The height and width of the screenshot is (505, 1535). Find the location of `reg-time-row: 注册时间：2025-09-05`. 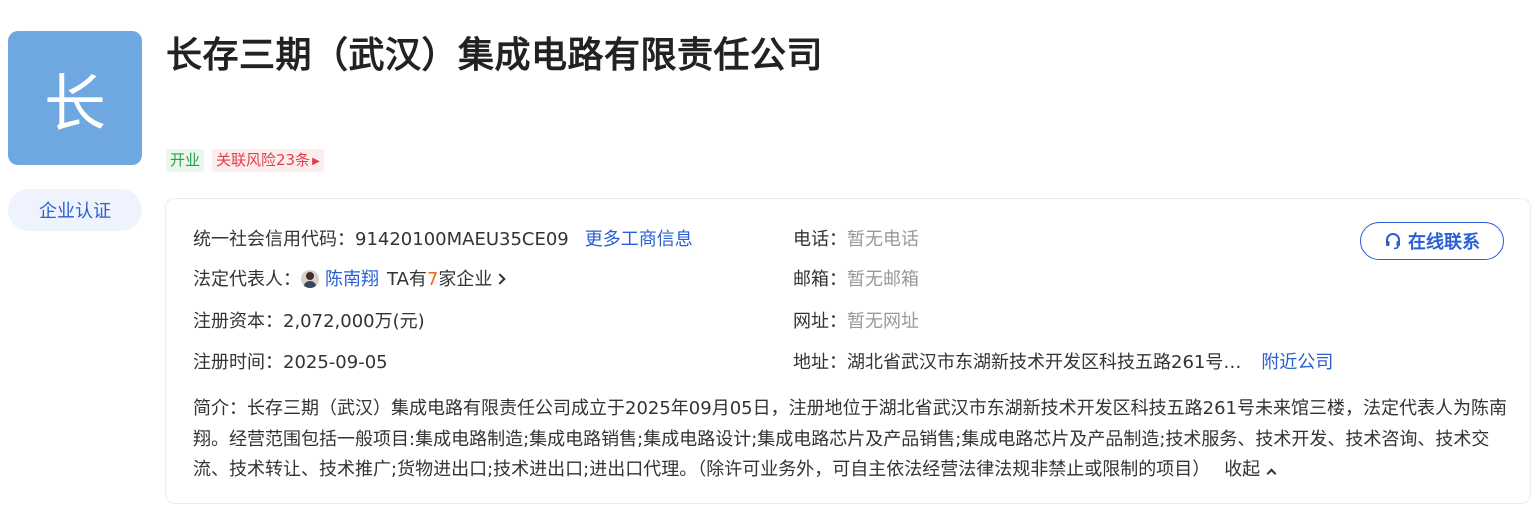

reg-time-row: 注册时间：2025-09-05 is located at coordinates (290, 363).